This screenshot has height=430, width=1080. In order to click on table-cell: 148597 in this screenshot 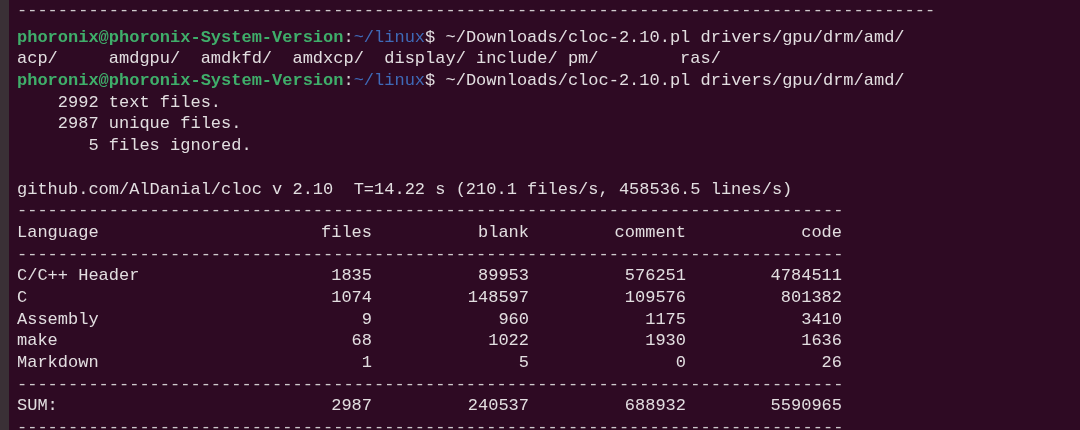, I will do `click(498, 297)`.